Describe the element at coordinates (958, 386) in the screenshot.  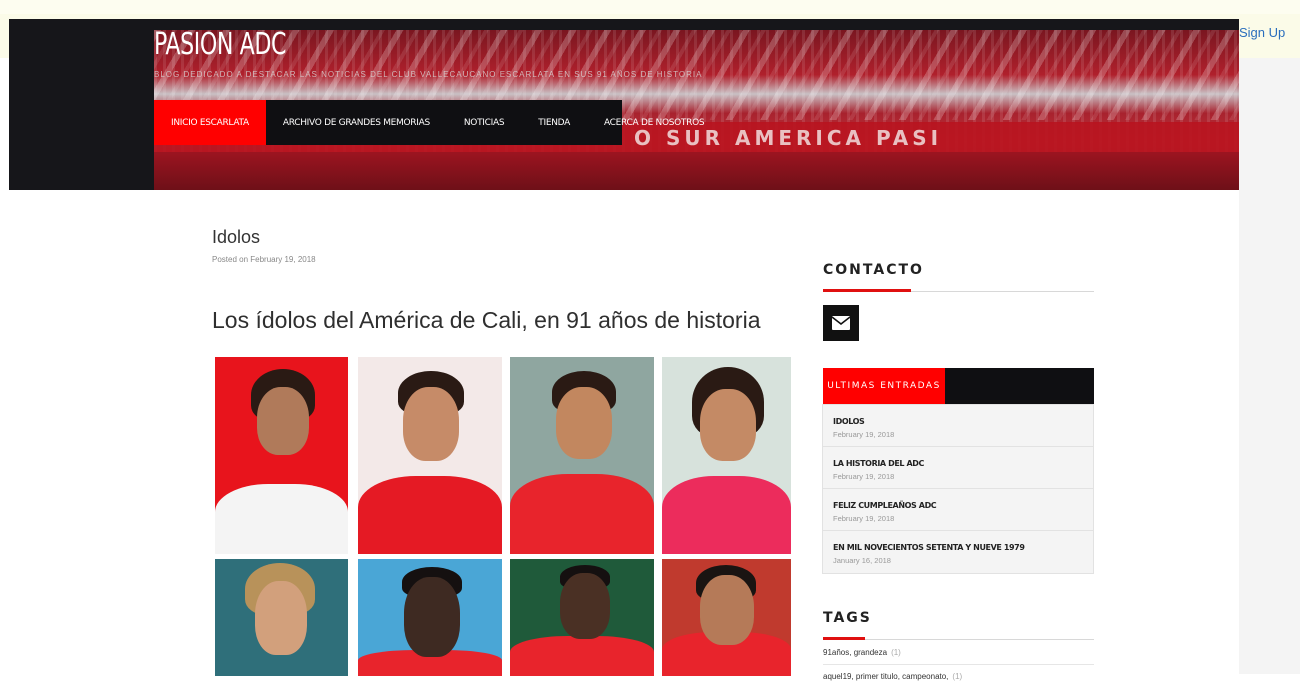
I see `recent-posts-tabs: ULTIMAS ENTRADAS` at that location.